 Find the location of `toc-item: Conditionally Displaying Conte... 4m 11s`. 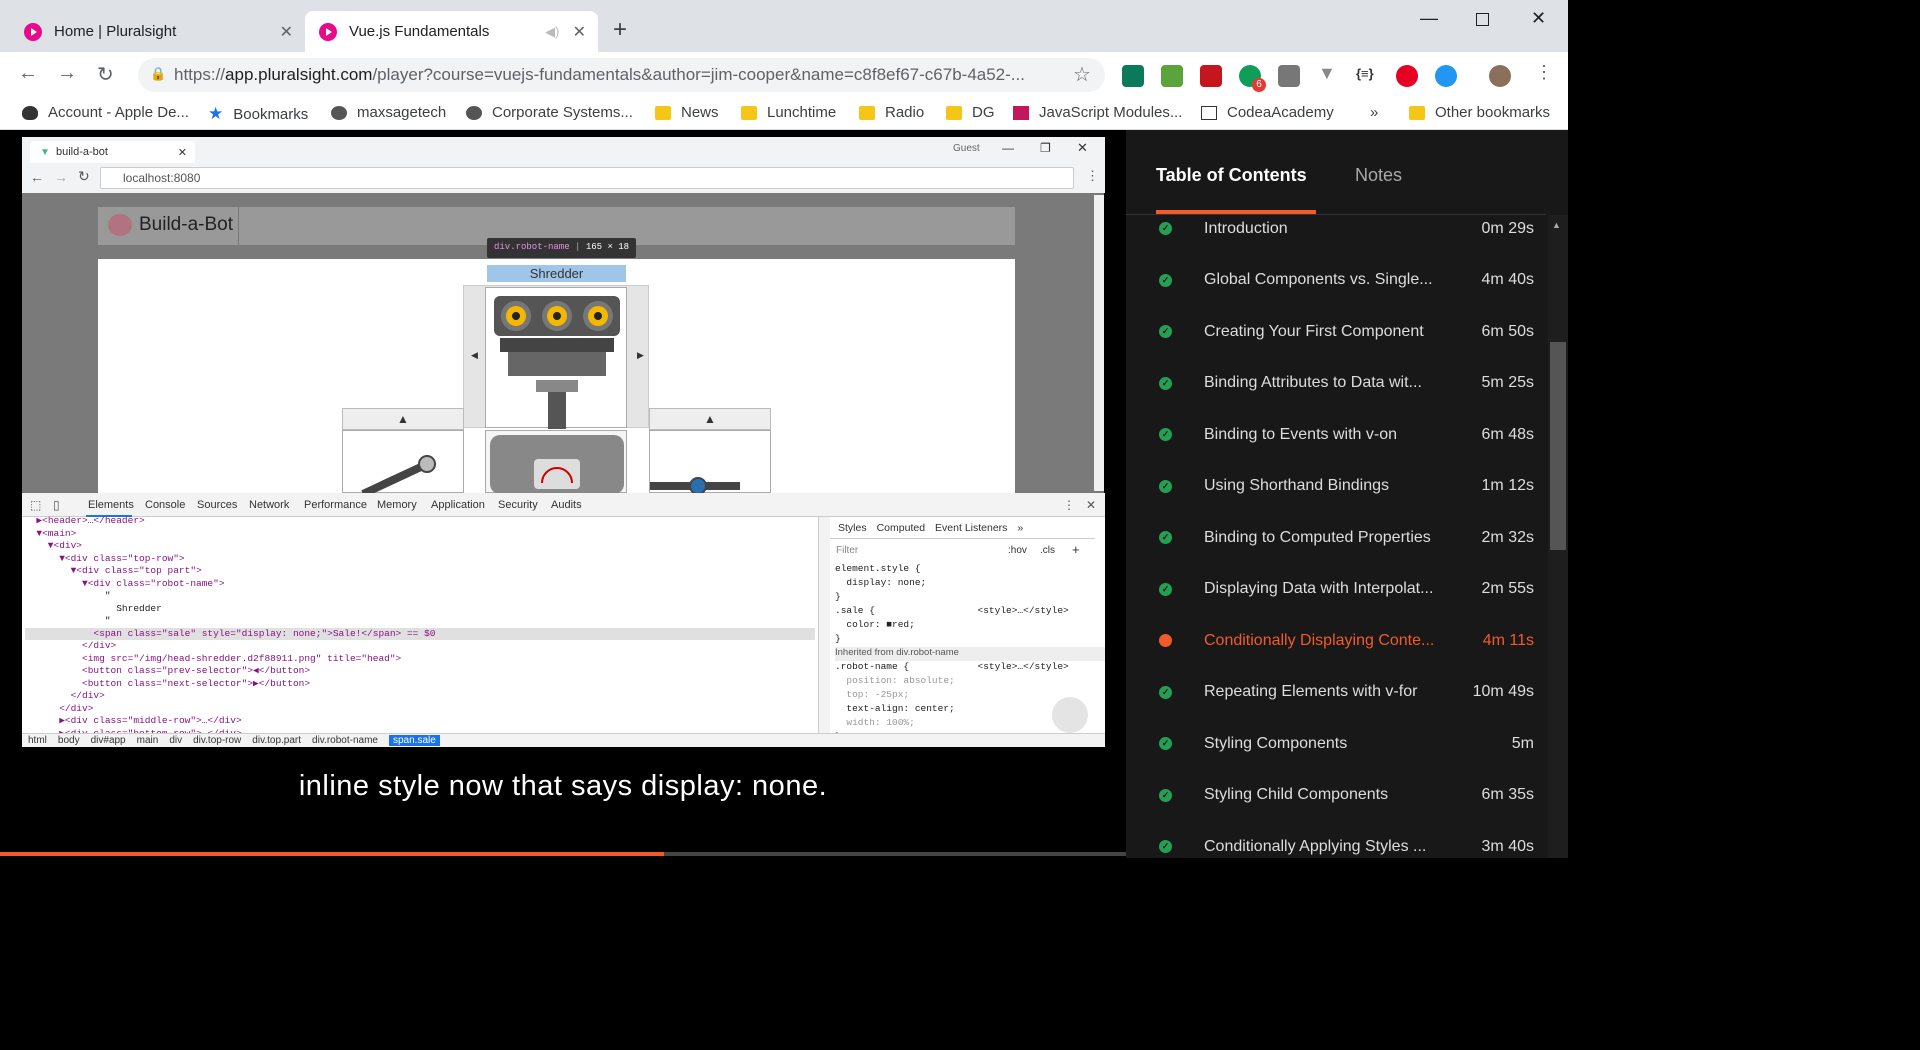

toc-item: Conditionally Displaying Conte... 4m 11s is located at coordinates (1344, 640).